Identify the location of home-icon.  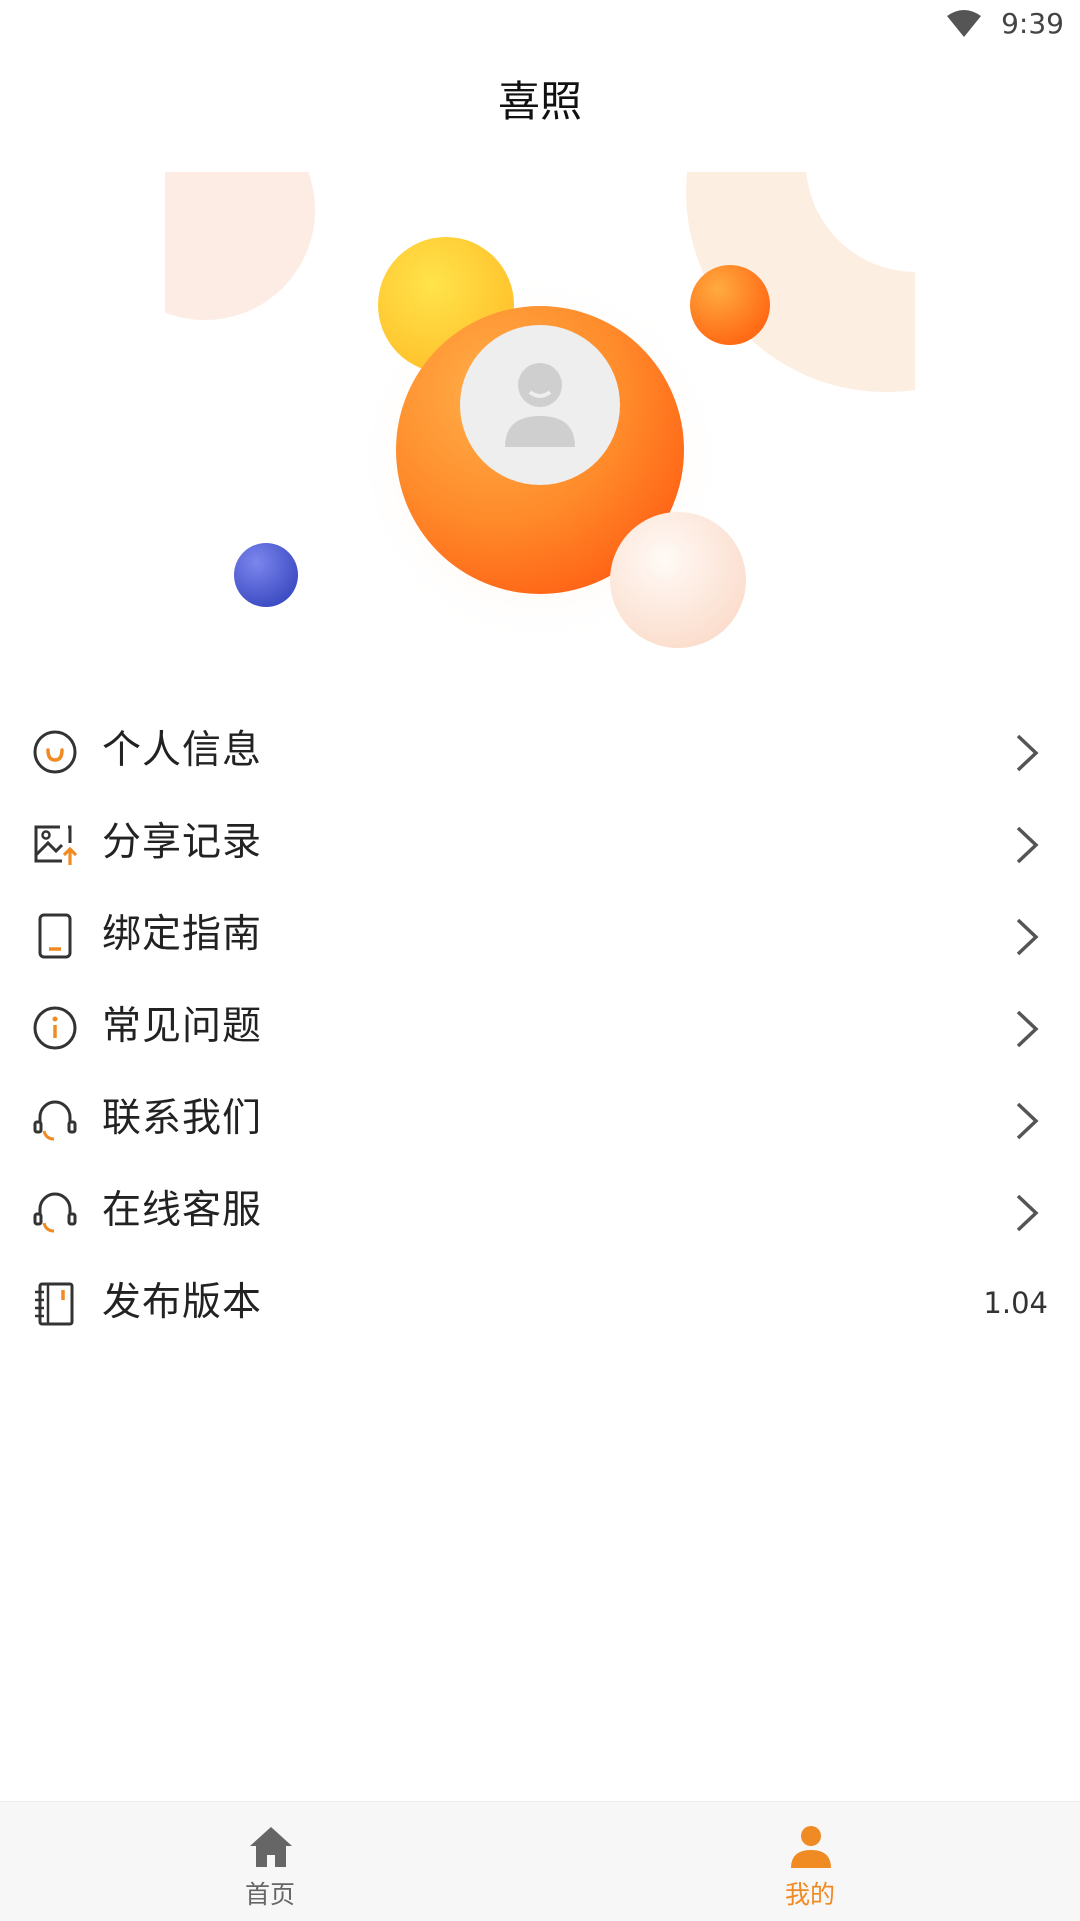
(271, 1847).